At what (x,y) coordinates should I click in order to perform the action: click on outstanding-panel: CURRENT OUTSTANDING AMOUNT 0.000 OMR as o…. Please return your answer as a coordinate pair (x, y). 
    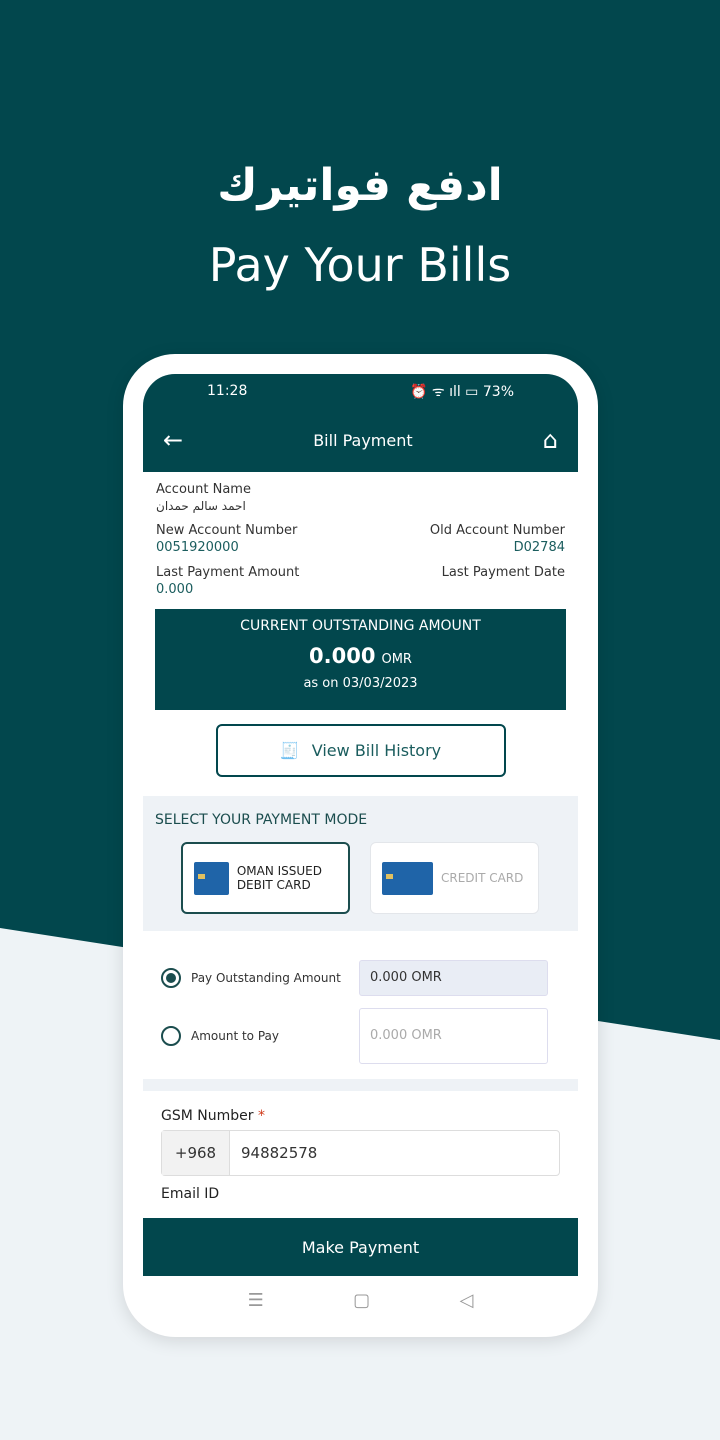
    Looking at the image, I should click on (360, 659).